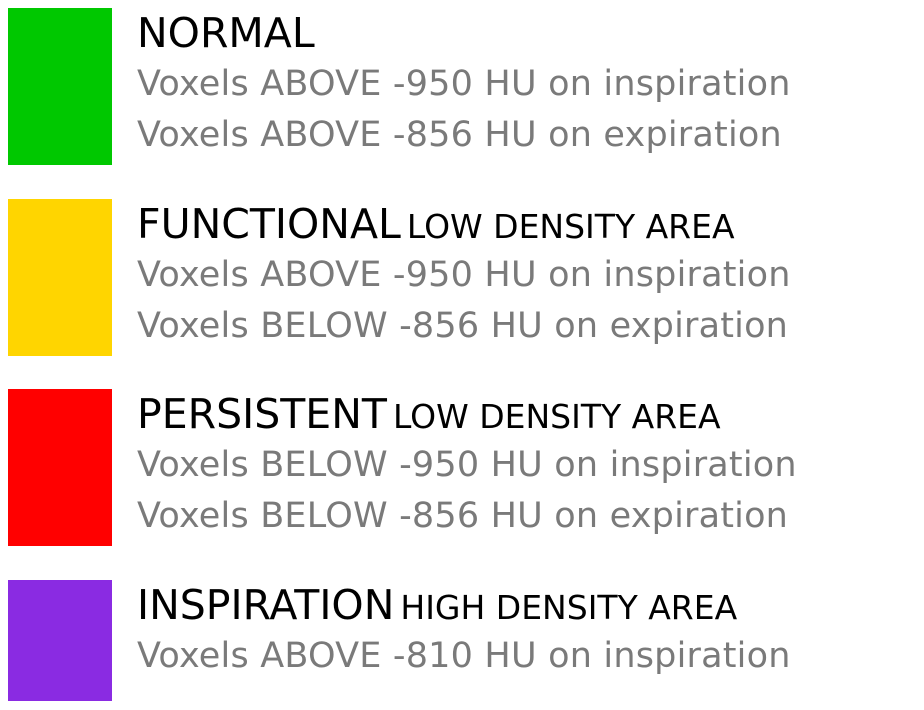 The width and height of the screenshot is (924, 710). Describe the element at coordinates (570, 226) in the screenshot. I see `functional-subtitle: LOW DENSITY AREA` at that location.